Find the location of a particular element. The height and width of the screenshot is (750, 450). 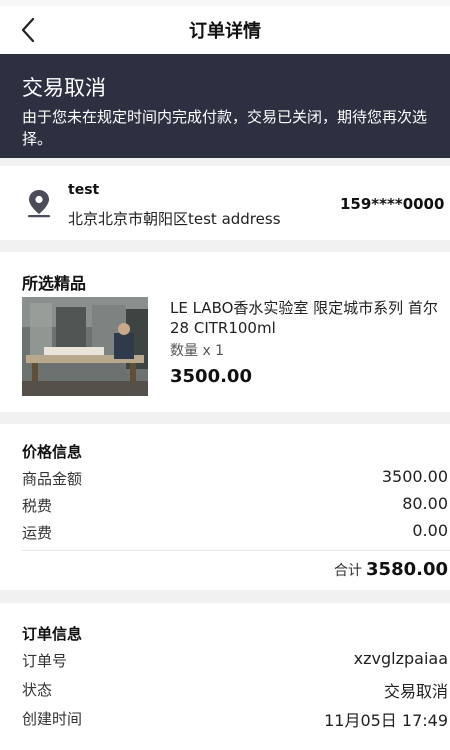

top-bar: 订单详情 is located at coordinates (225, 27).